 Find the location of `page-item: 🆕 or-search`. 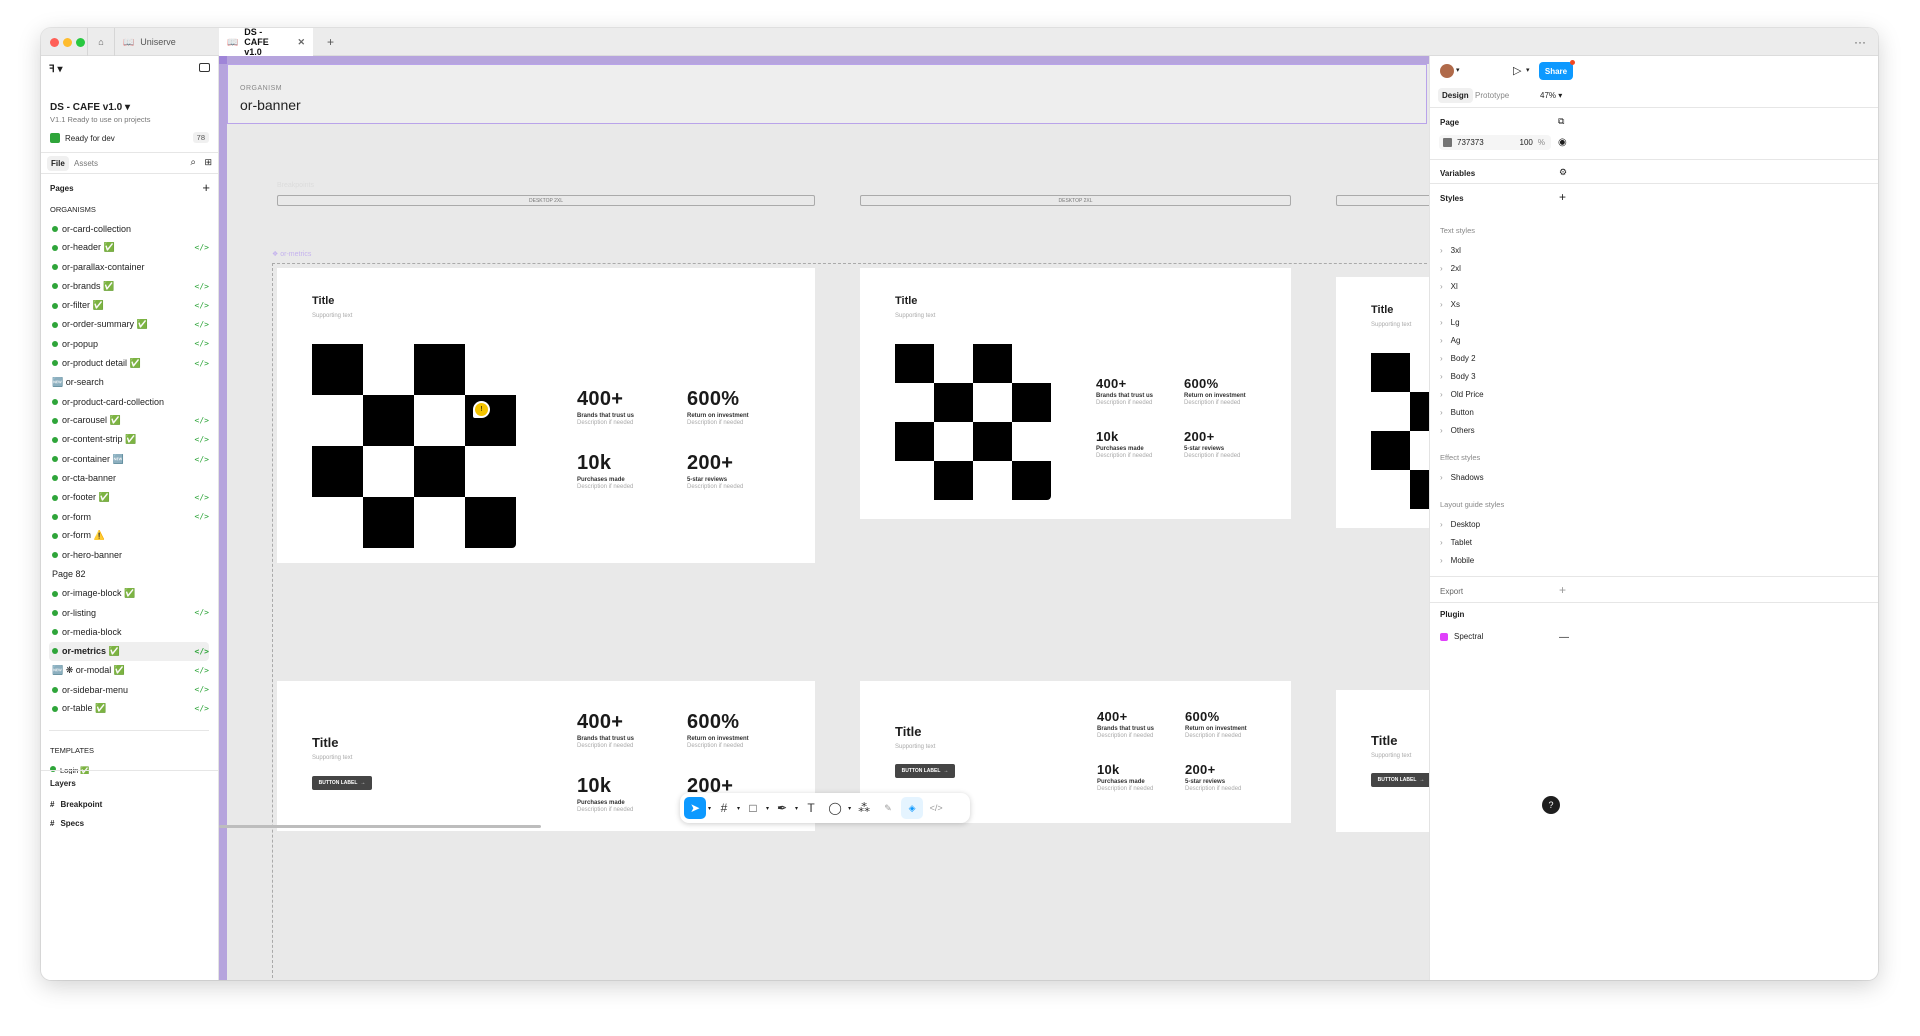

page-item: 🆕 or-search is located at coordinates (129, 382).